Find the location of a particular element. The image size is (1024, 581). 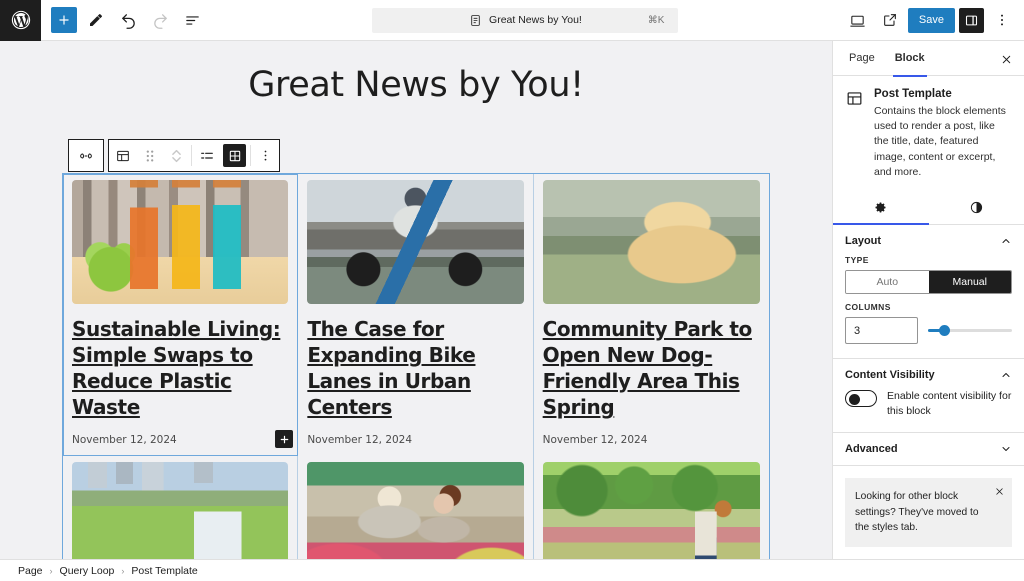

content-visibility-toggle is located at coordinates (861, 399).